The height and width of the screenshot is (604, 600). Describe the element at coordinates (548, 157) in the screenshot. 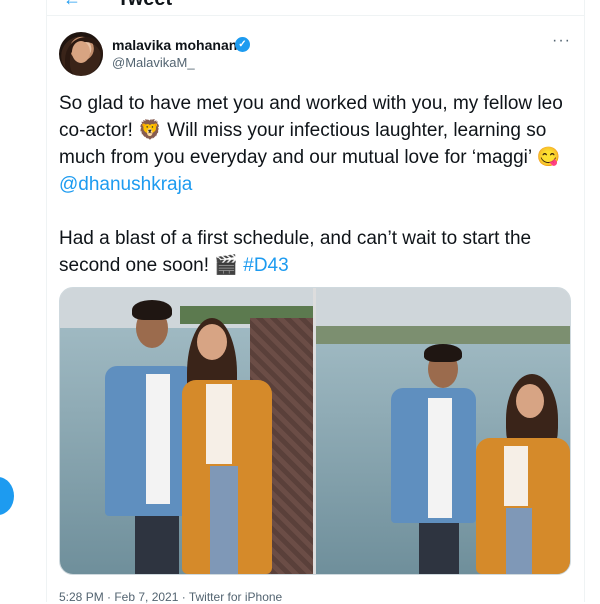

I see `yum-emoji-icon: 😋` at that location.